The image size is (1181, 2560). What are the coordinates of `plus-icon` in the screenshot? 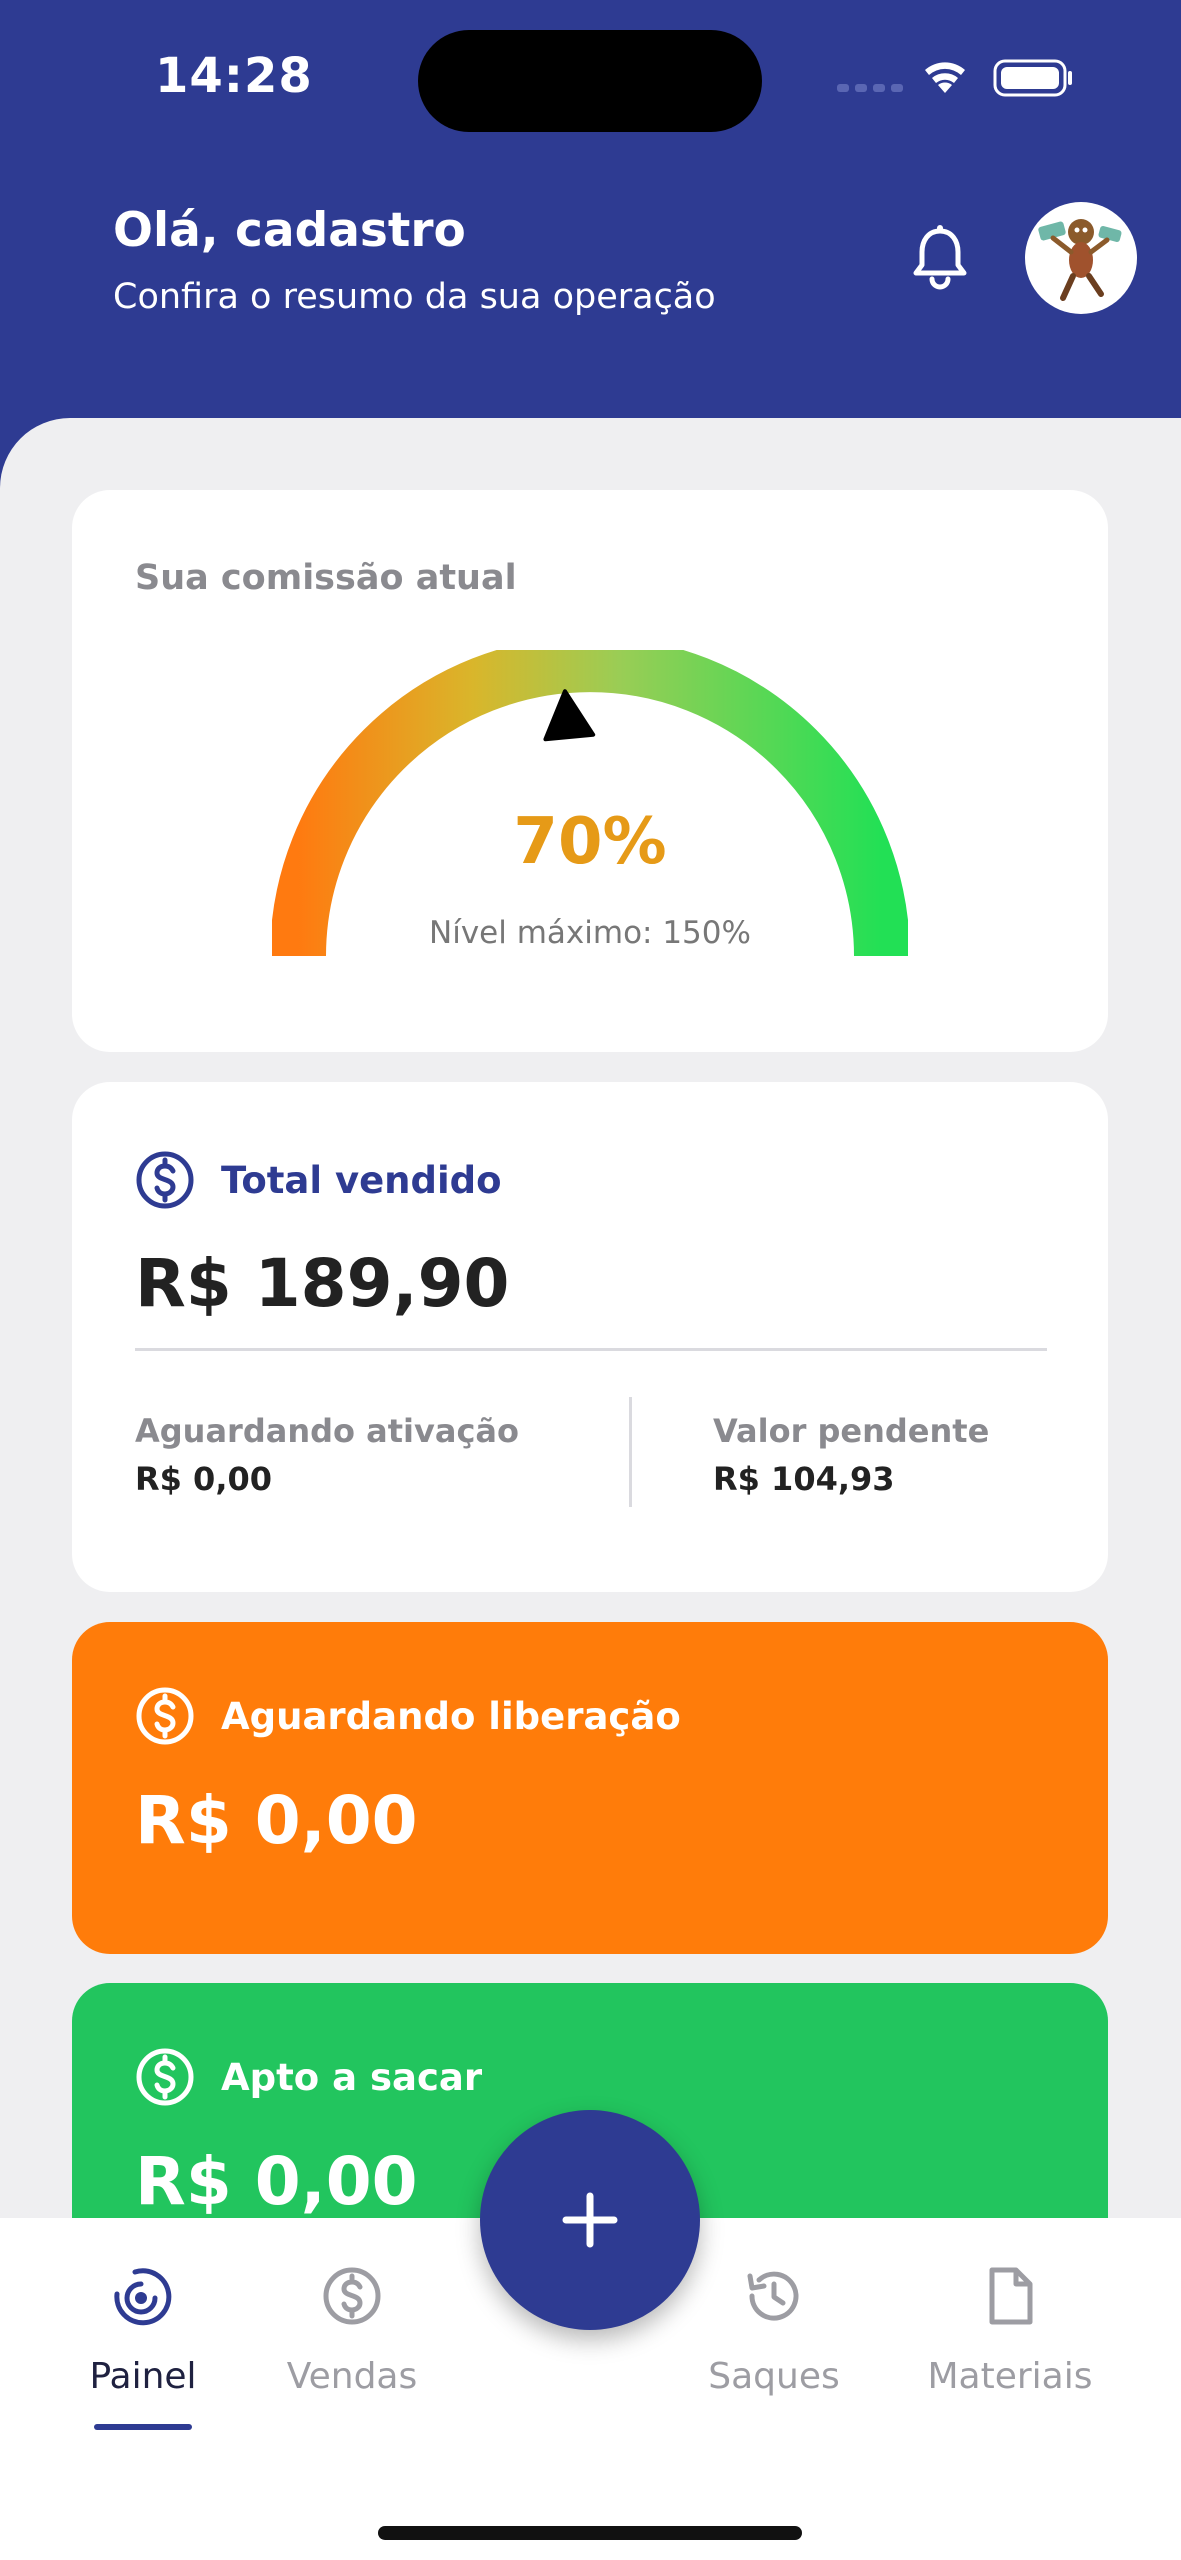 It's located at (590, 2220).